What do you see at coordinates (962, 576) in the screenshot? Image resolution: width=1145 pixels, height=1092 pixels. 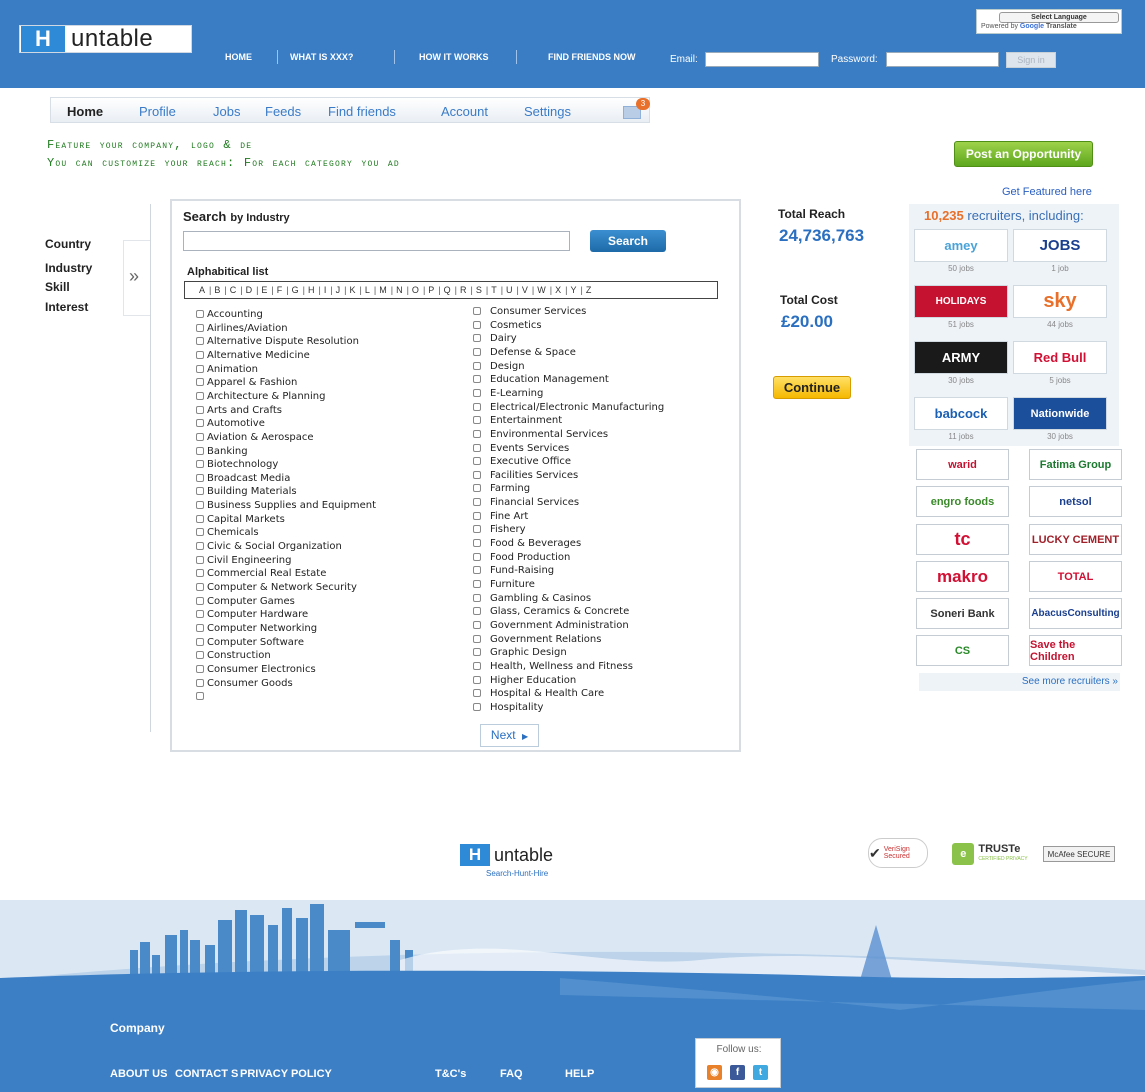 I see `recruiter-logo: makro` at bounding box center [962, 576].